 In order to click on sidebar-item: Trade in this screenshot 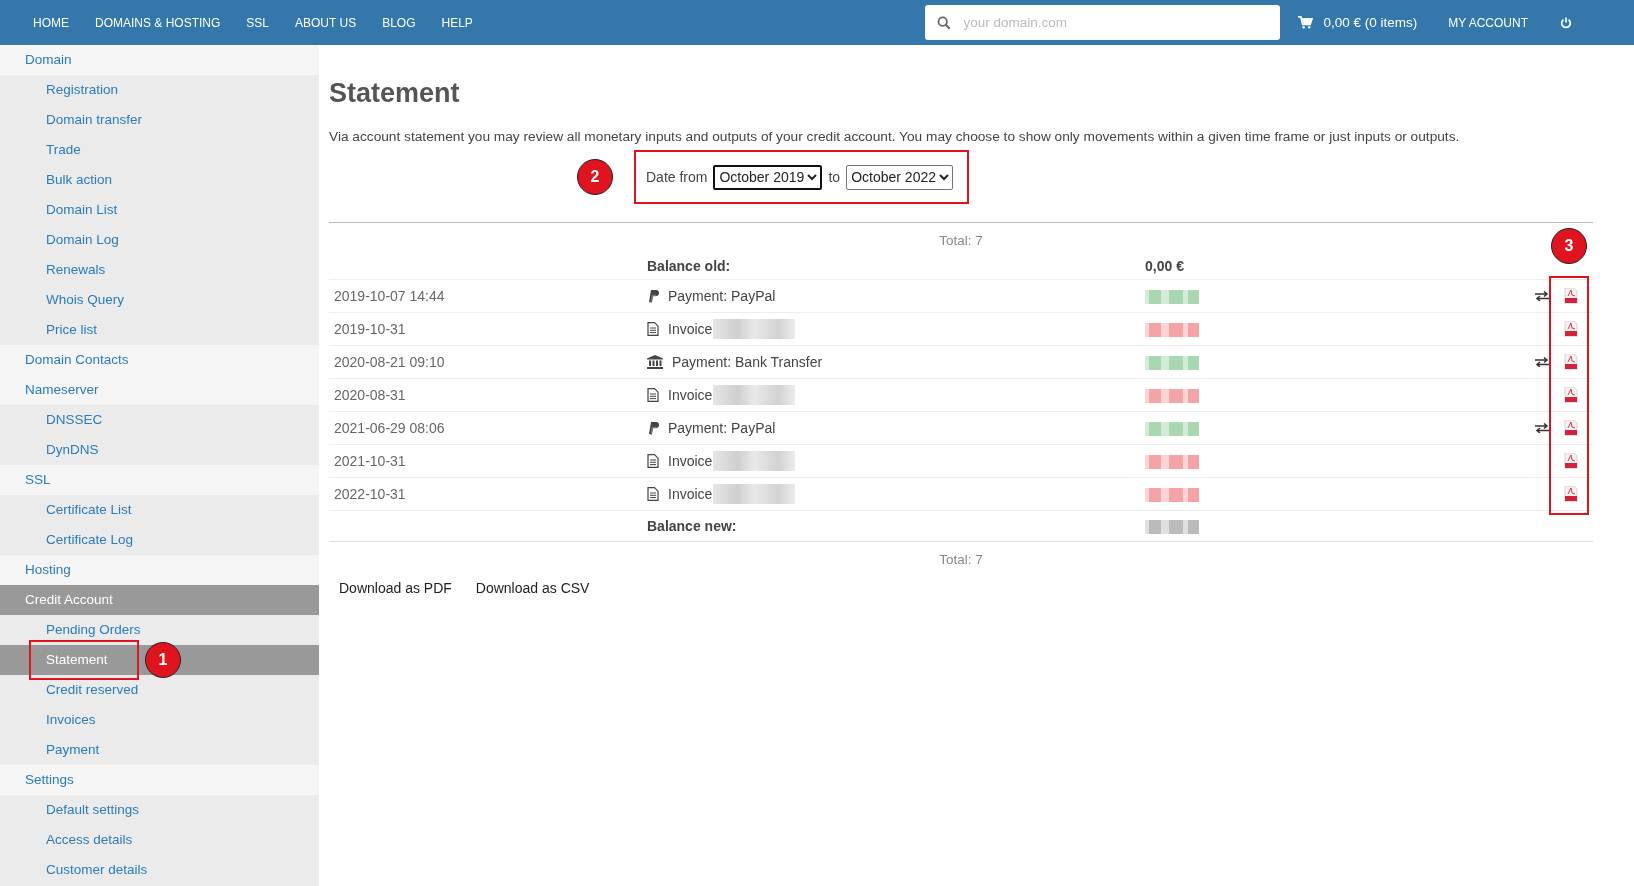, I will do `click(63, 149)`.